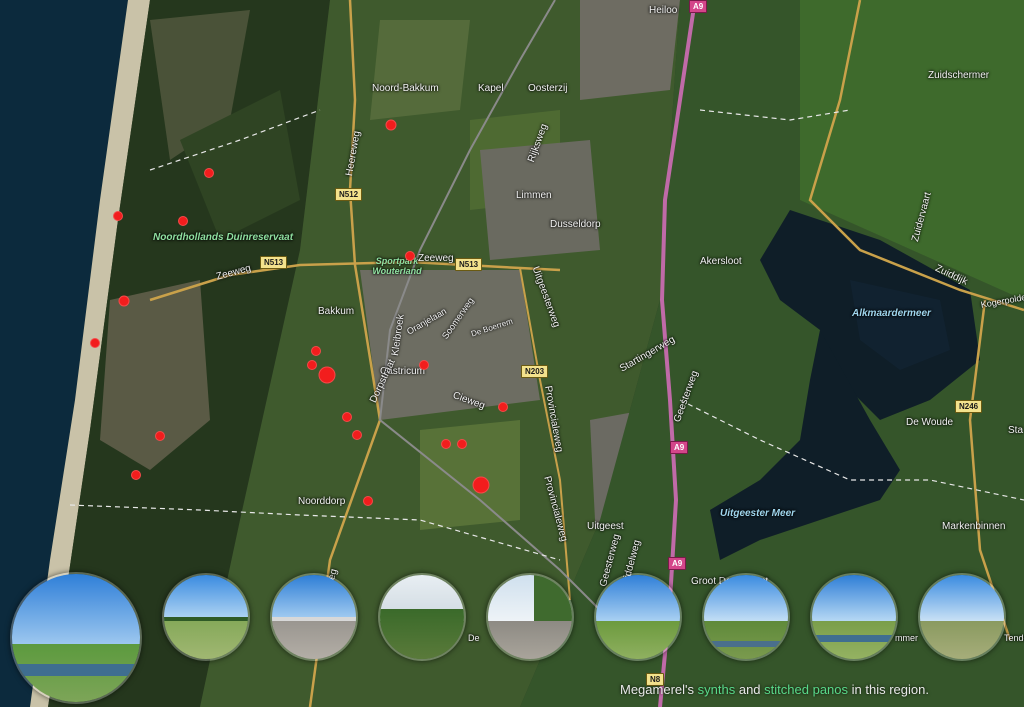  Describe the element at coordinates (717, 689) in the screenshot. I see `synths-link: synths` at that location.